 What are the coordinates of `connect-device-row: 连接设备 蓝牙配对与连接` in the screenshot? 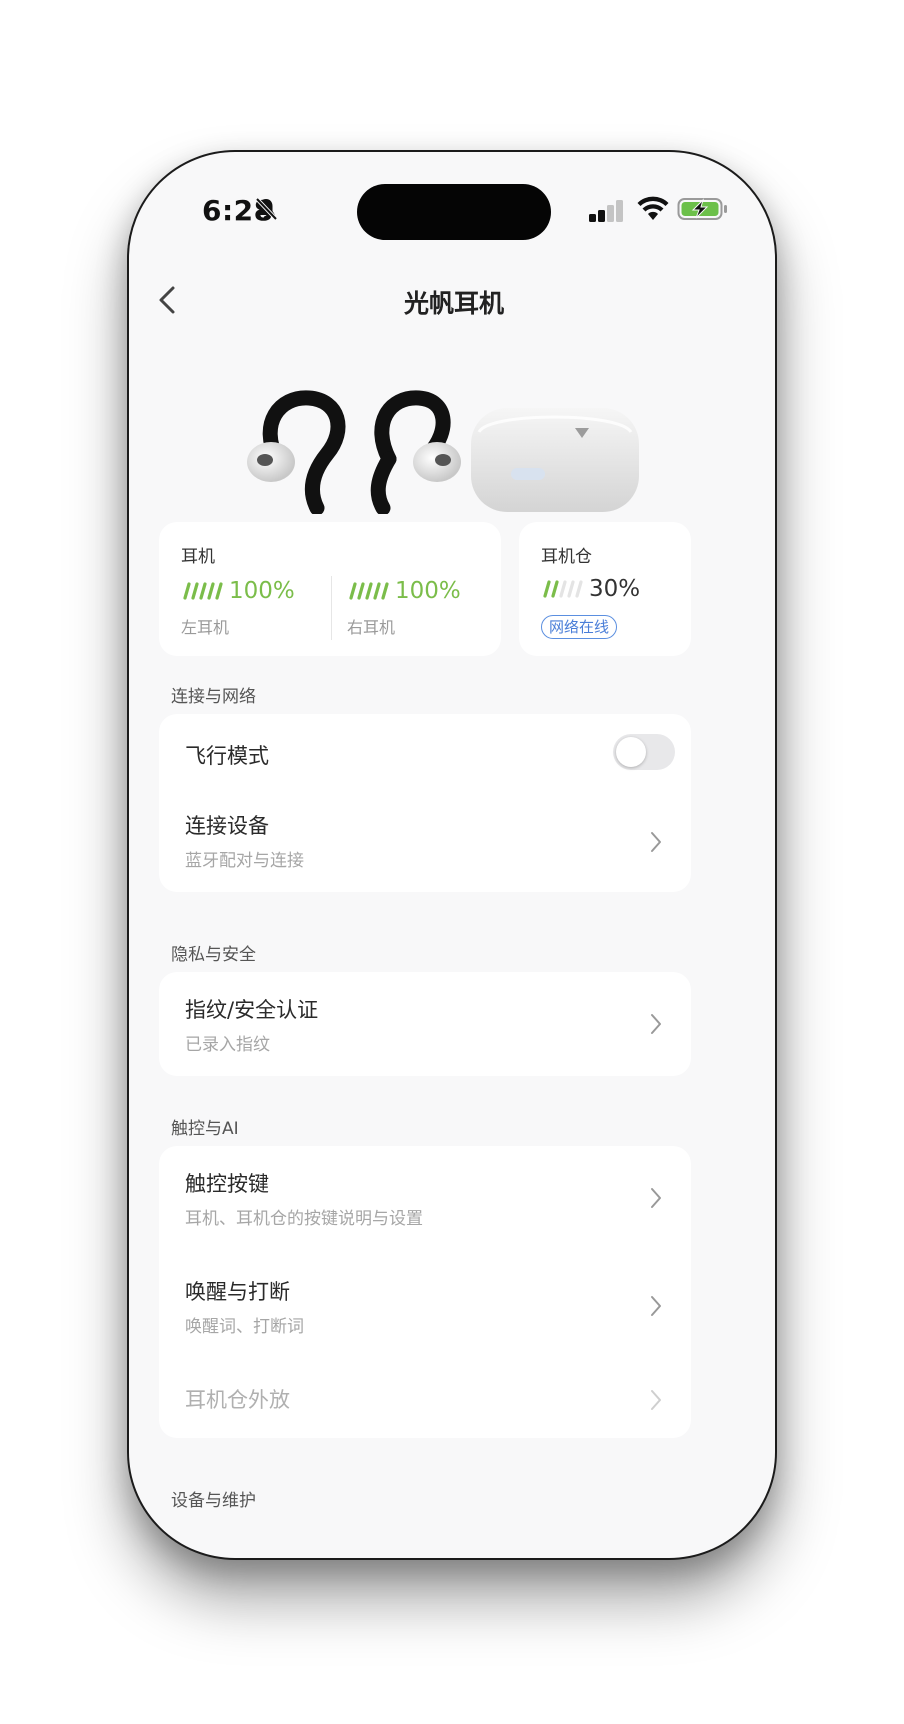 It's located at (425, 842).